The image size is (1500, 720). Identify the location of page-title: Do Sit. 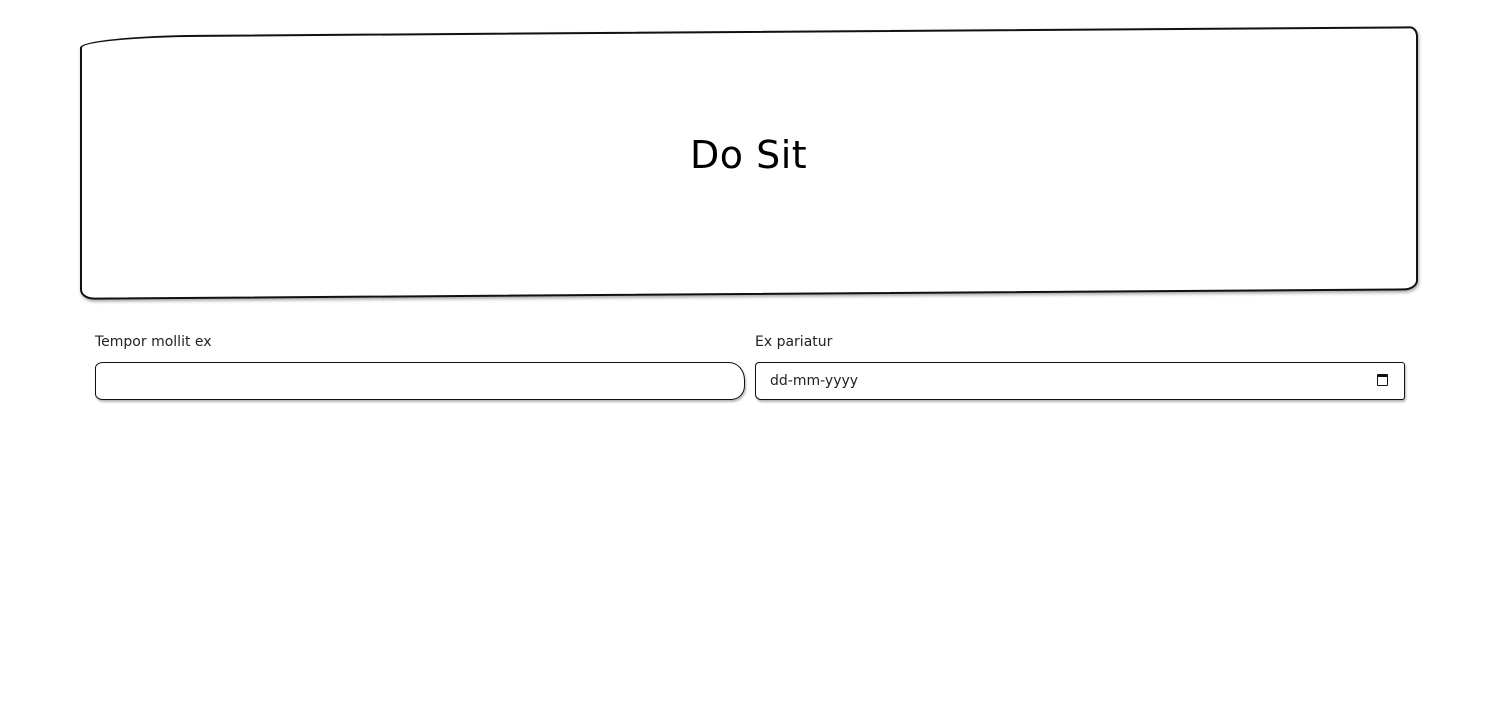
(749, 155).